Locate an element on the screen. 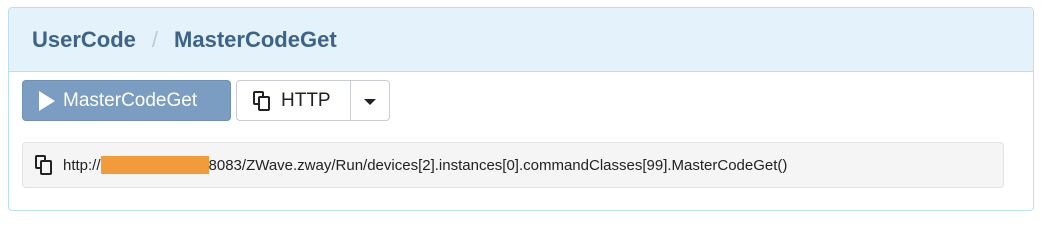 The width and height of the screenshot is (1051, 240). command-toolbar: MasterCodeGet HTTP is located at coordinates (206, 100).